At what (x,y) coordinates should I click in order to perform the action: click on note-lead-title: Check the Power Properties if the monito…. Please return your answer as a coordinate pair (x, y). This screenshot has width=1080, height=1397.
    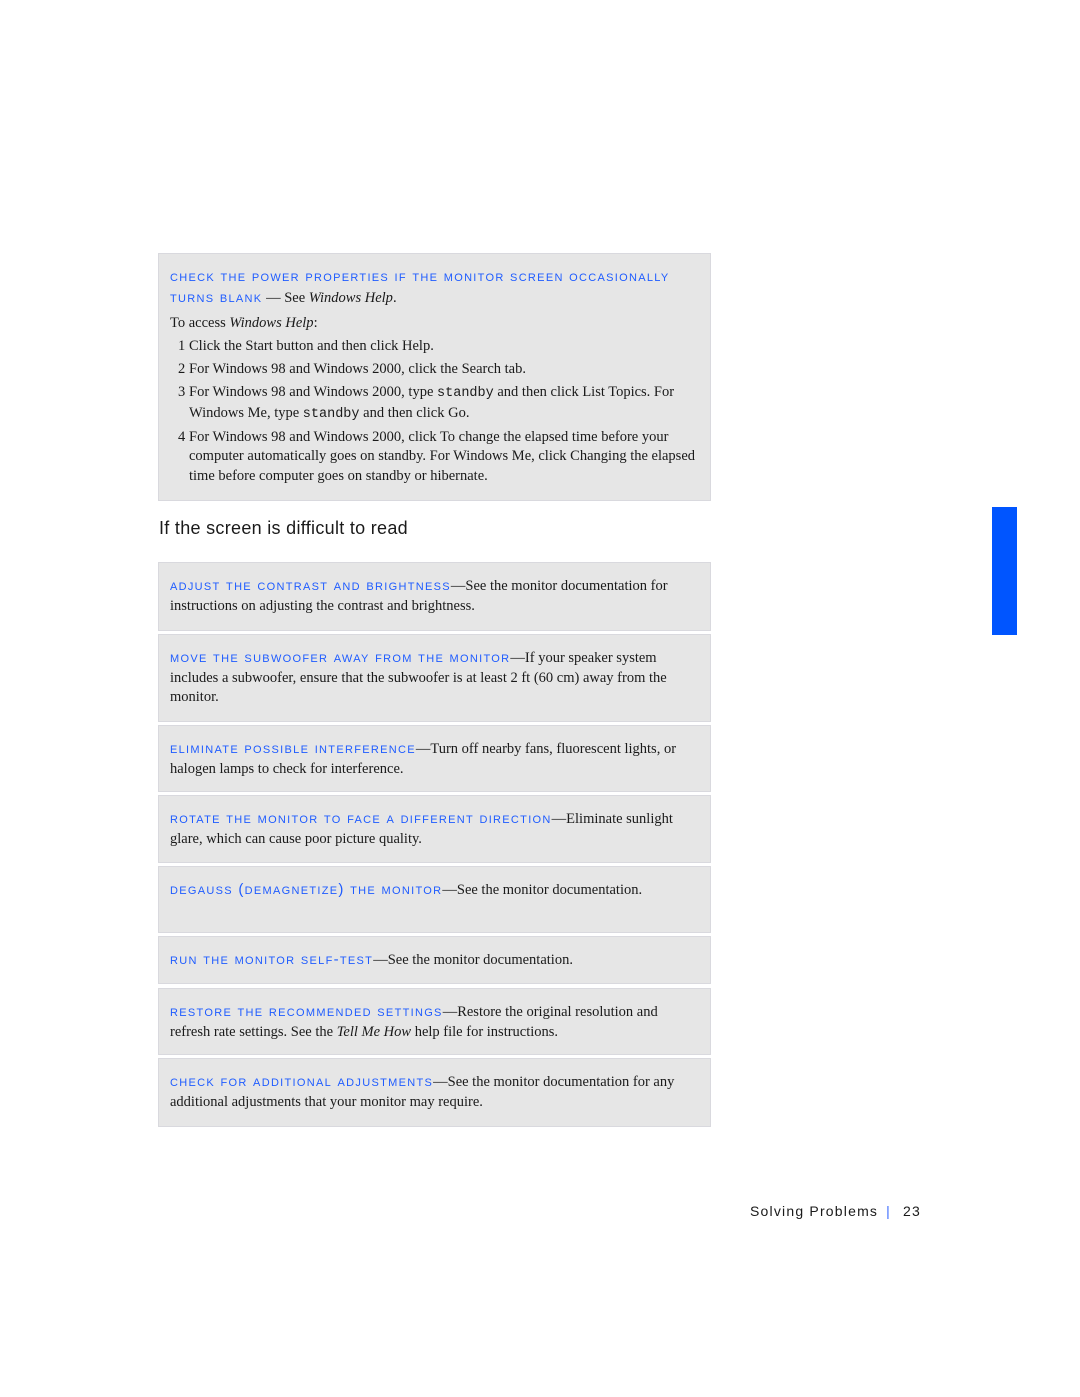
    Looking at the image, I should click on (420, 287).